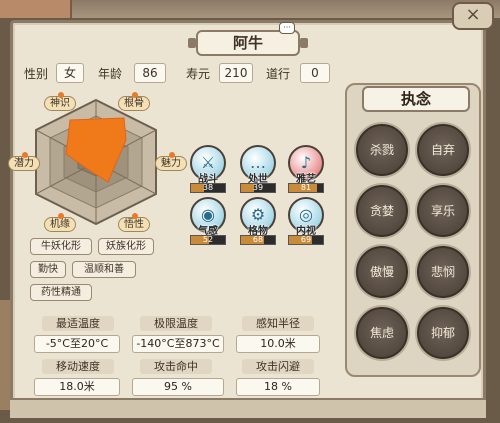  I want to click on best-temp-label: 最适温度, so click(78, 323).